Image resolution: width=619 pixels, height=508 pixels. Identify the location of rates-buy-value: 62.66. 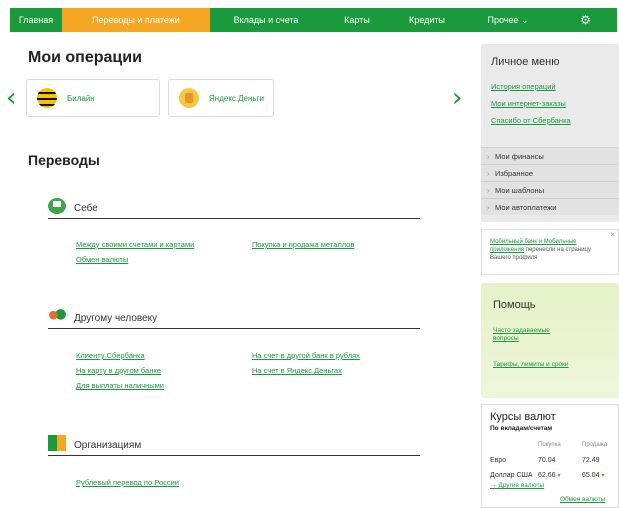
(547, 475).